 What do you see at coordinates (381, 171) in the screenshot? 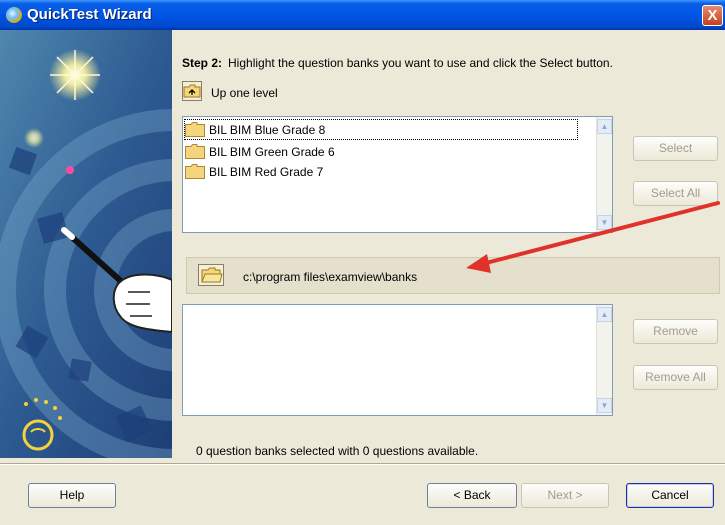
I see `list-item: BIL BIM Red Grade 7` at bounding box center [381, 171].